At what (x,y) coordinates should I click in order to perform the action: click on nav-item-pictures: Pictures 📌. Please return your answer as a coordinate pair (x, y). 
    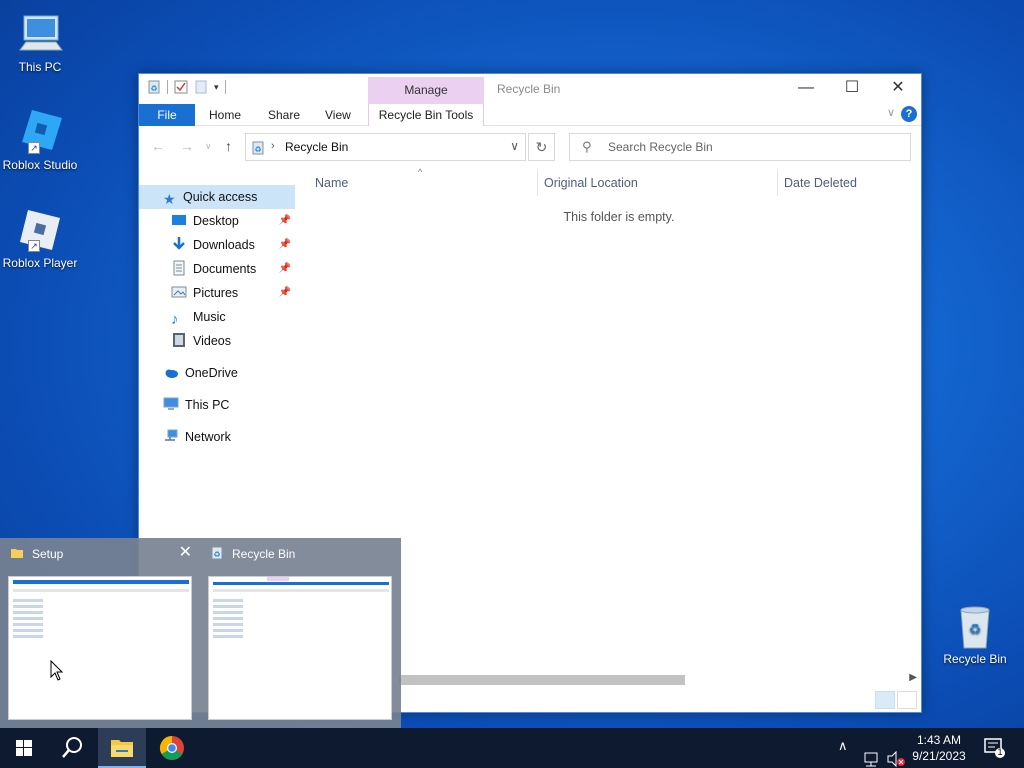
    Looking at the image, I should click on (217, 293).